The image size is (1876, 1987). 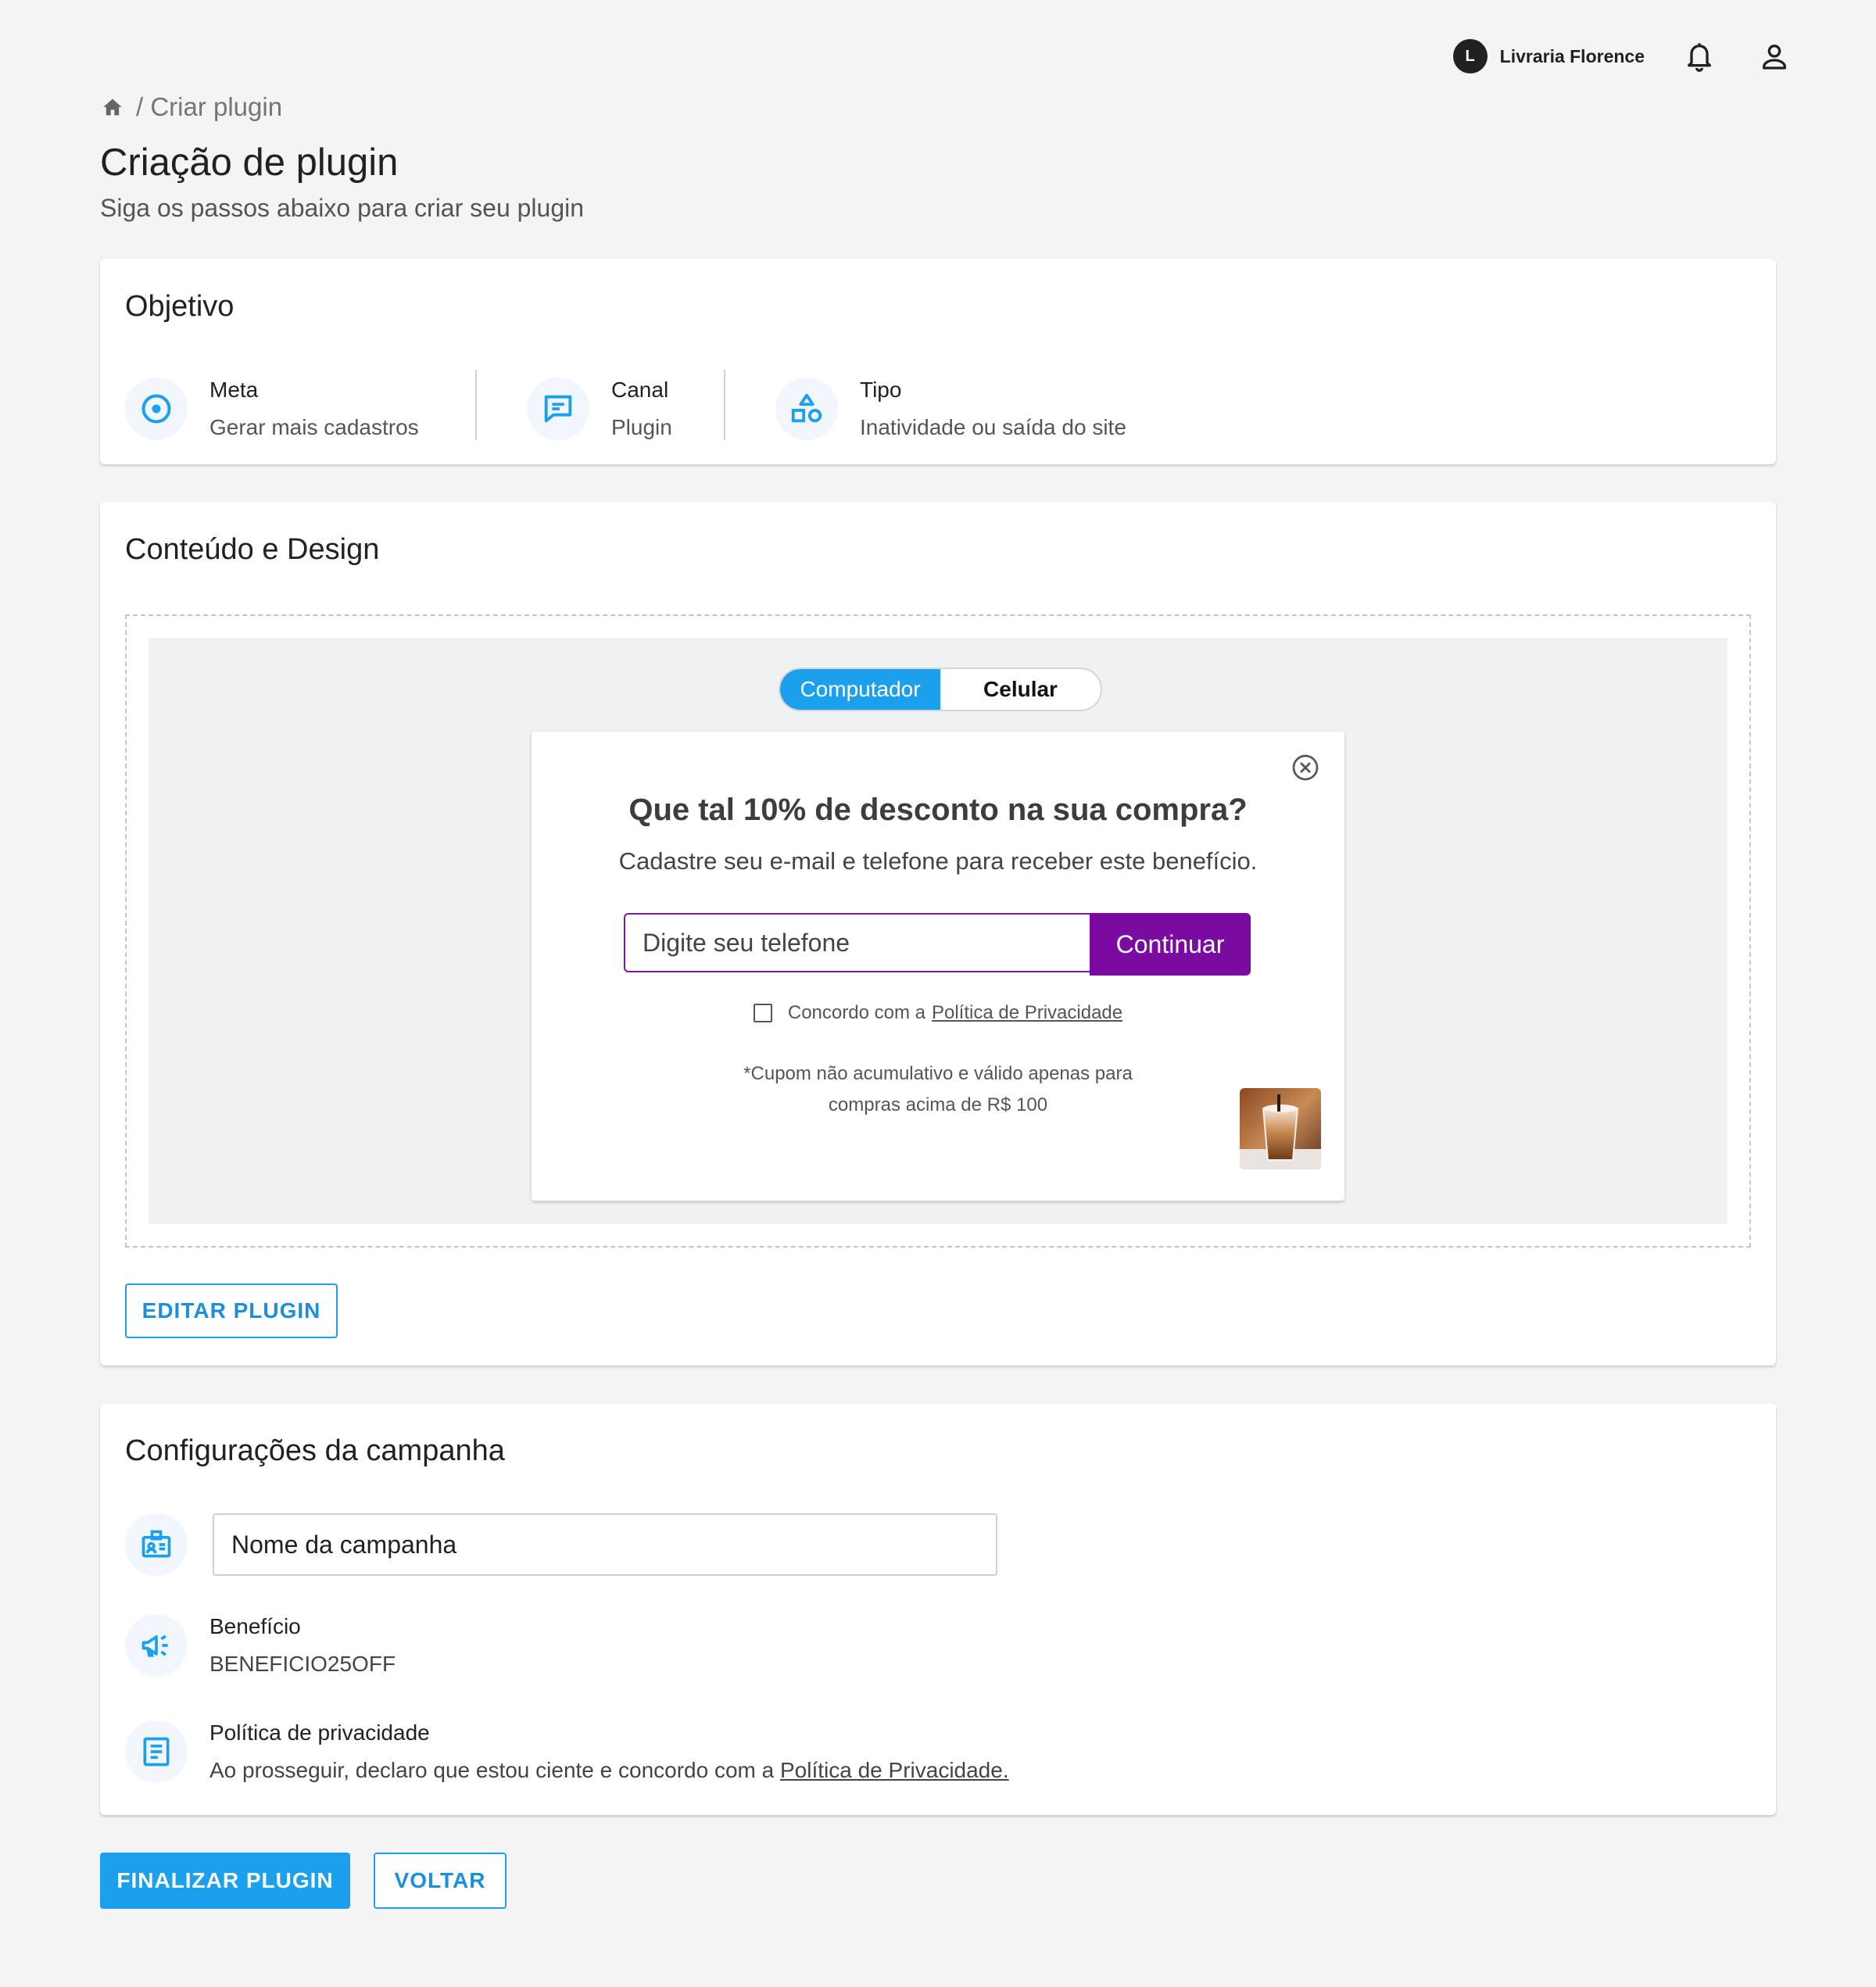 I want to click on user-icon, so click(x=1774, y=57).